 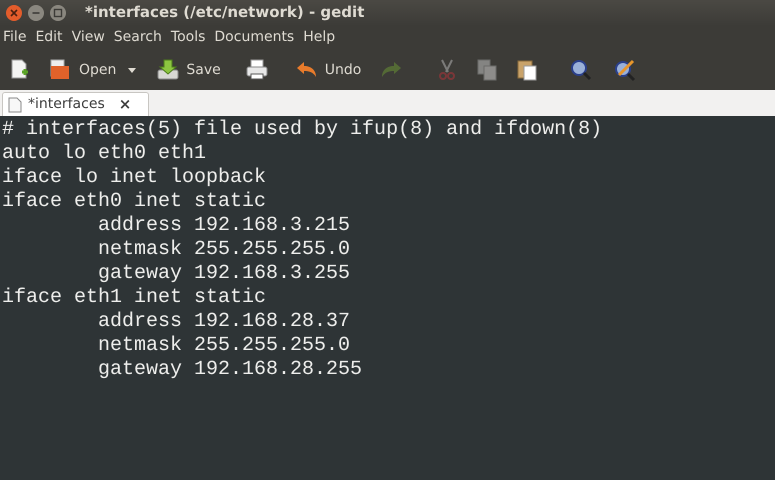 I want to click on undo-button: Undo, so click(x=328, y=70).